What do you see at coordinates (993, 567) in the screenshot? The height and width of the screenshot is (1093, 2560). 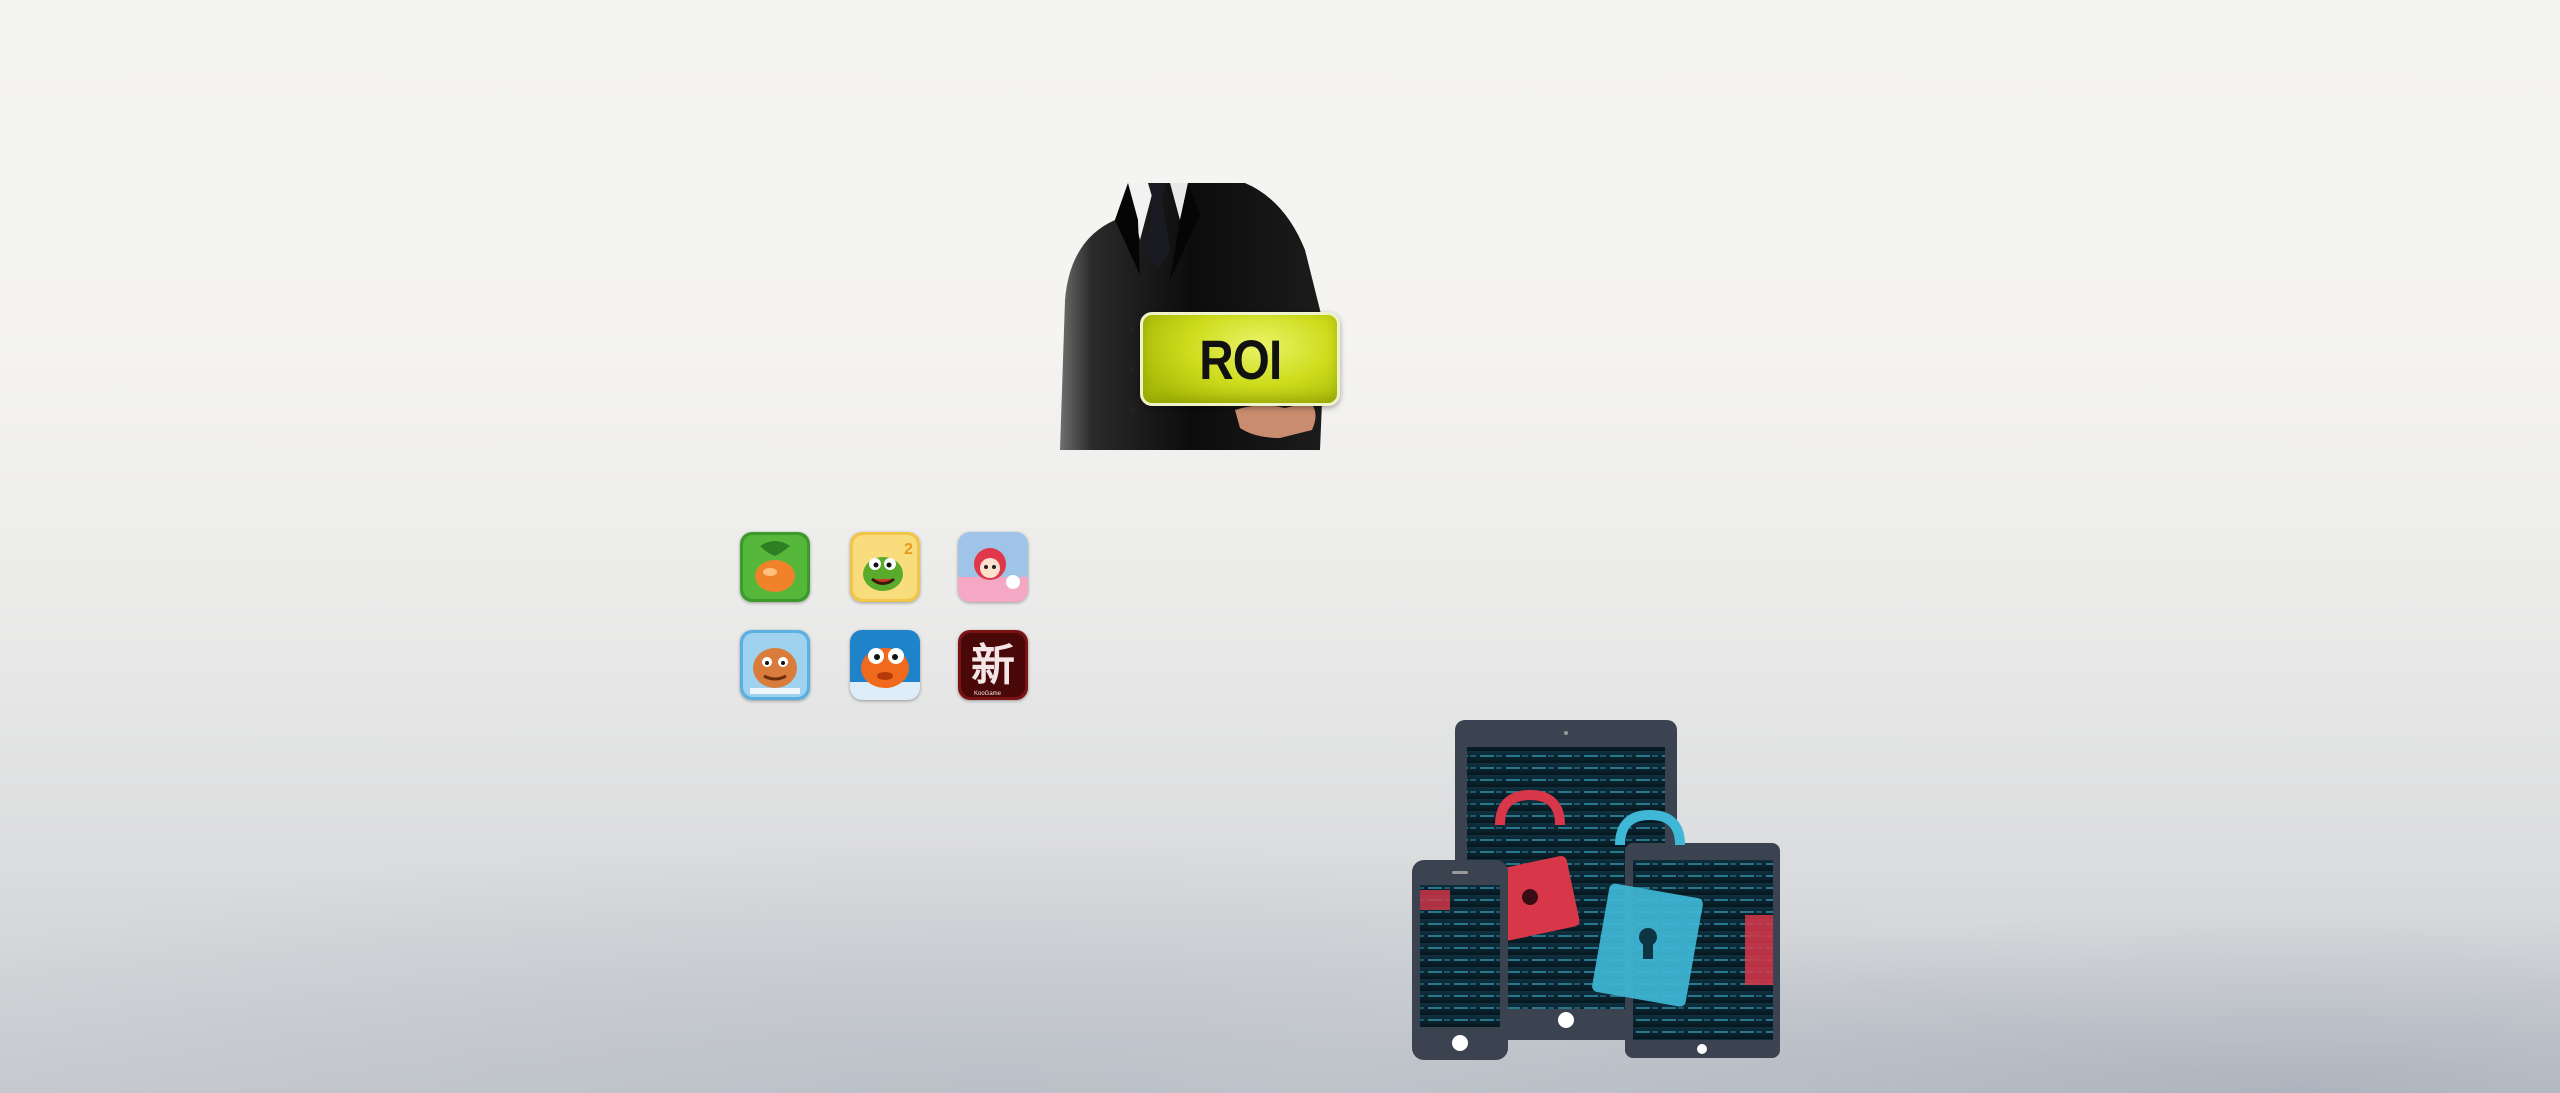 I see `anime-girl-game-icon` at bounding box center [993, 567].